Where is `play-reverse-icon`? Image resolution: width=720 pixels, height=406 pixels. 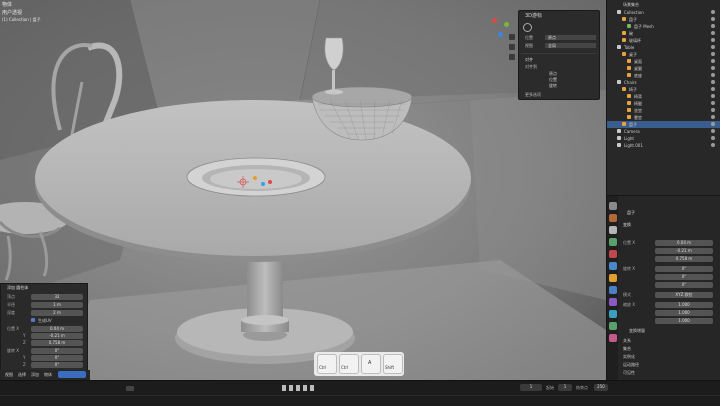
play-reverse-icon is located at coordinates (298, 388).